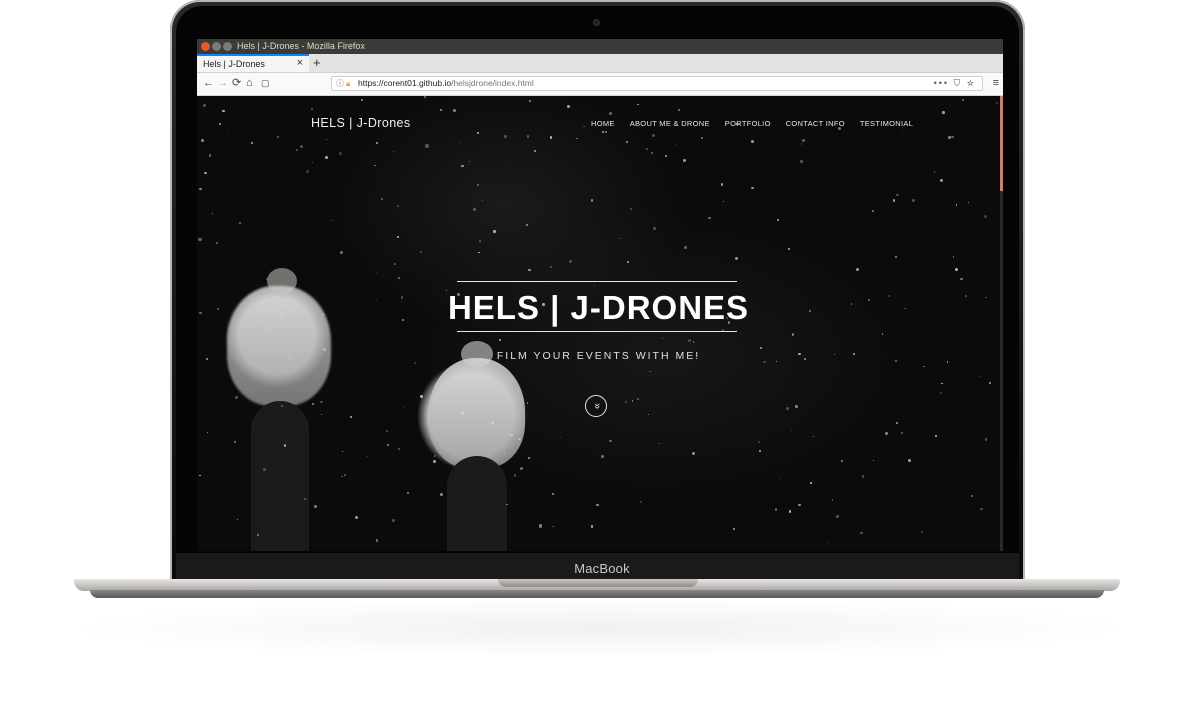 The height and width of the screenshot is (727, 1204). Describe the element at coordinates (222, 83) in the screenshot. I see `forward-icon: →` at that location.